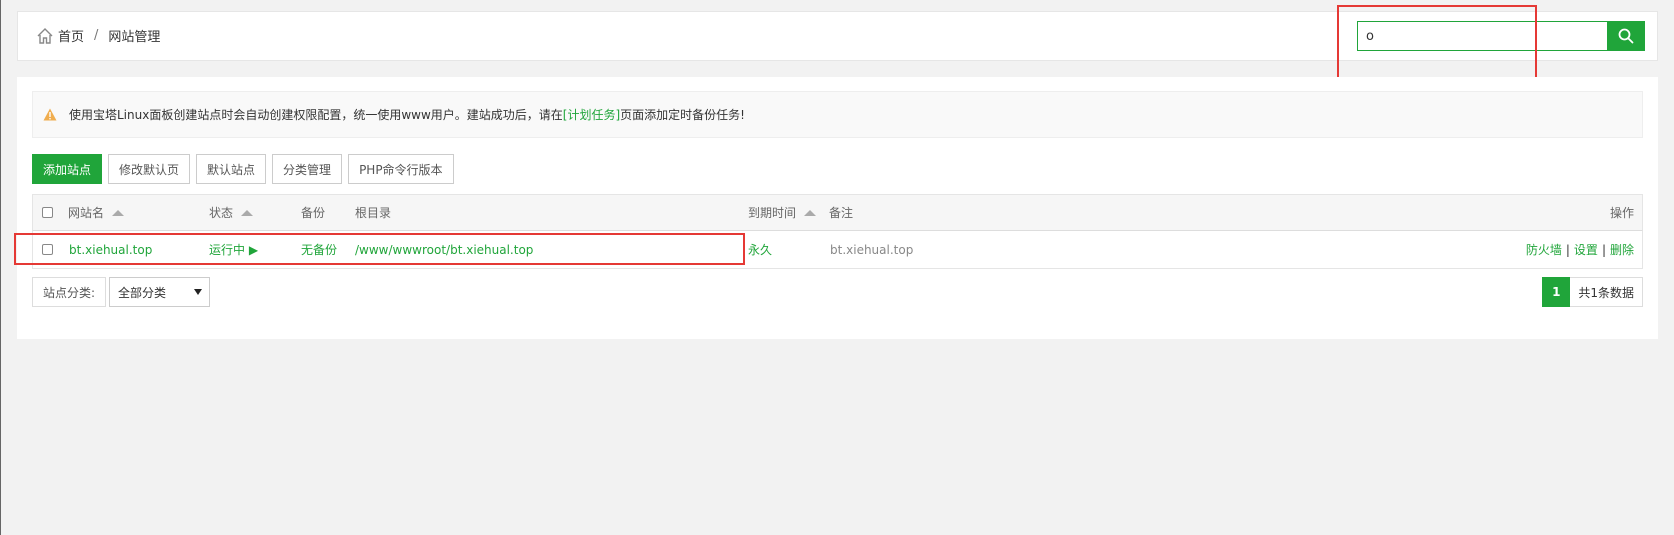 The image size is (1674, 535). I want to click on header-remark: 备注, so click(841, 213).